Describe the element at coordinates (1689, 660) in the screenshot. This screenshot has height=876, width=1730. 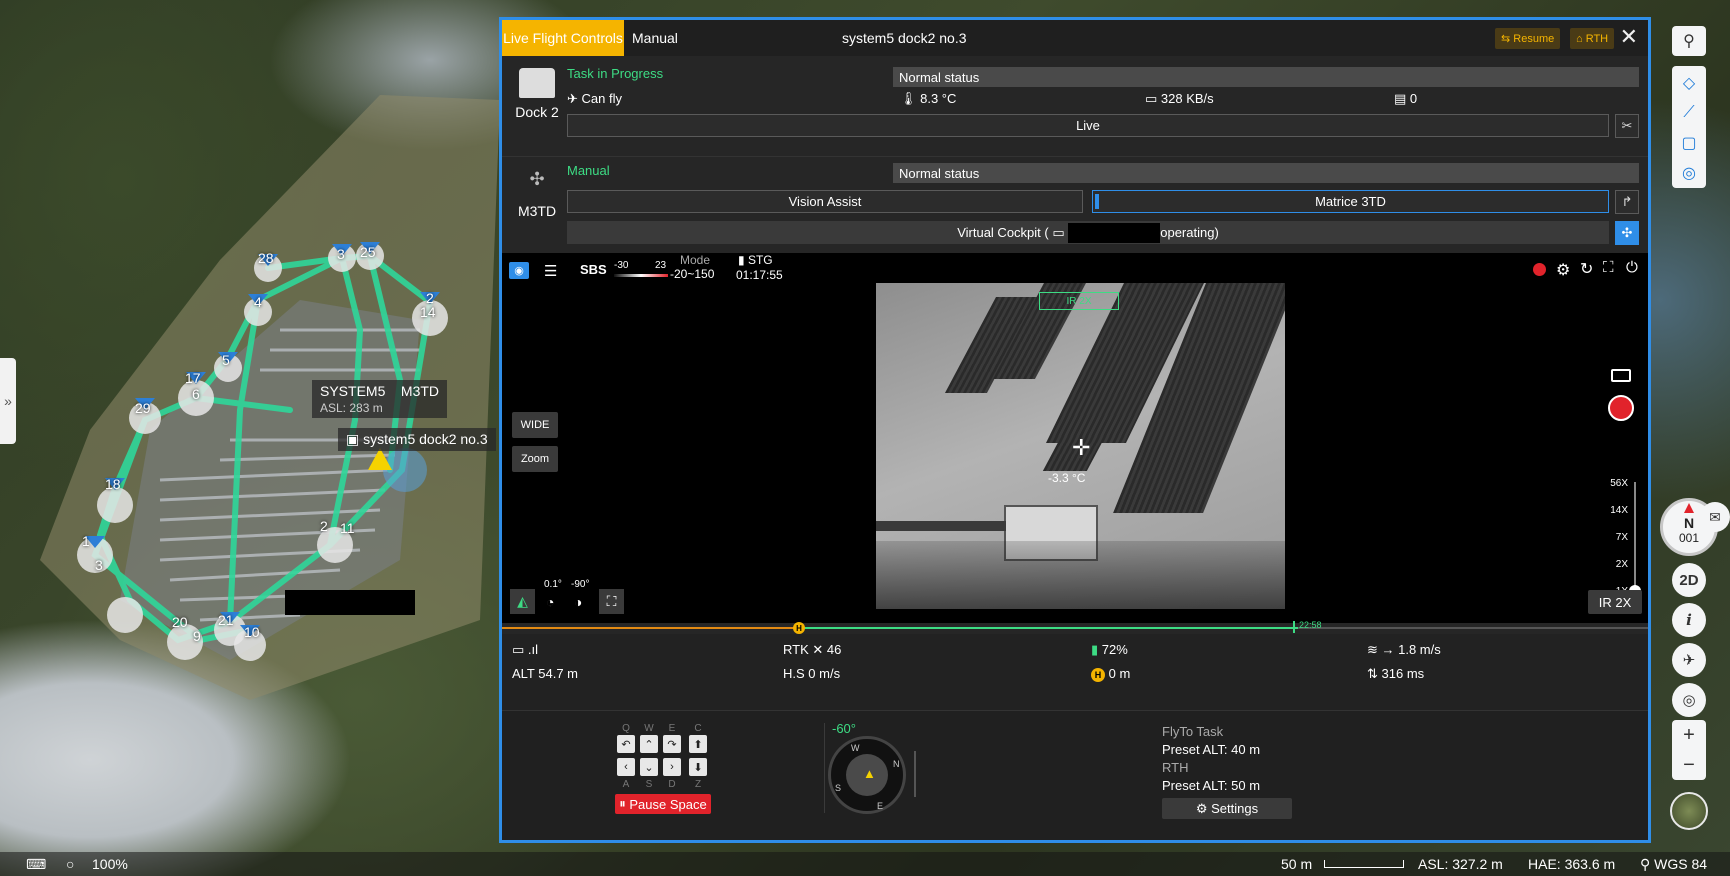
I see `airplane-icon: ✈` at that location.